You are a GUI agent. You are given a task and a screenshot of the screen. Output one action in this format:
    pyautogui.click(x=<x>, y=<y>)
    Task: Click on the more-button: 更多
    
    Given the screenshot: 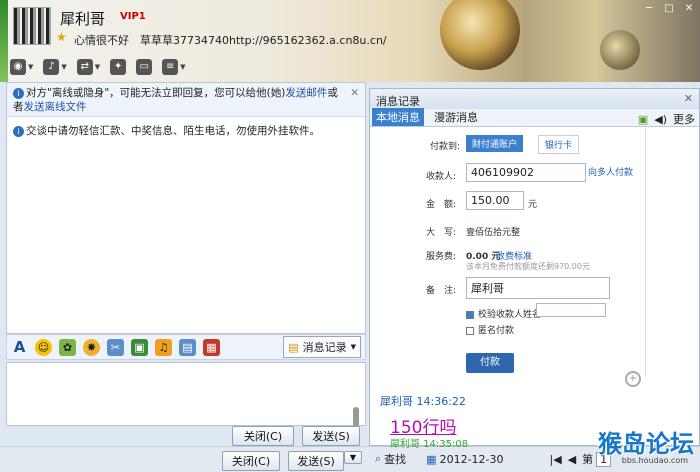 What is the action you would take?
    pyautogui.click(x=684, y=119)
    